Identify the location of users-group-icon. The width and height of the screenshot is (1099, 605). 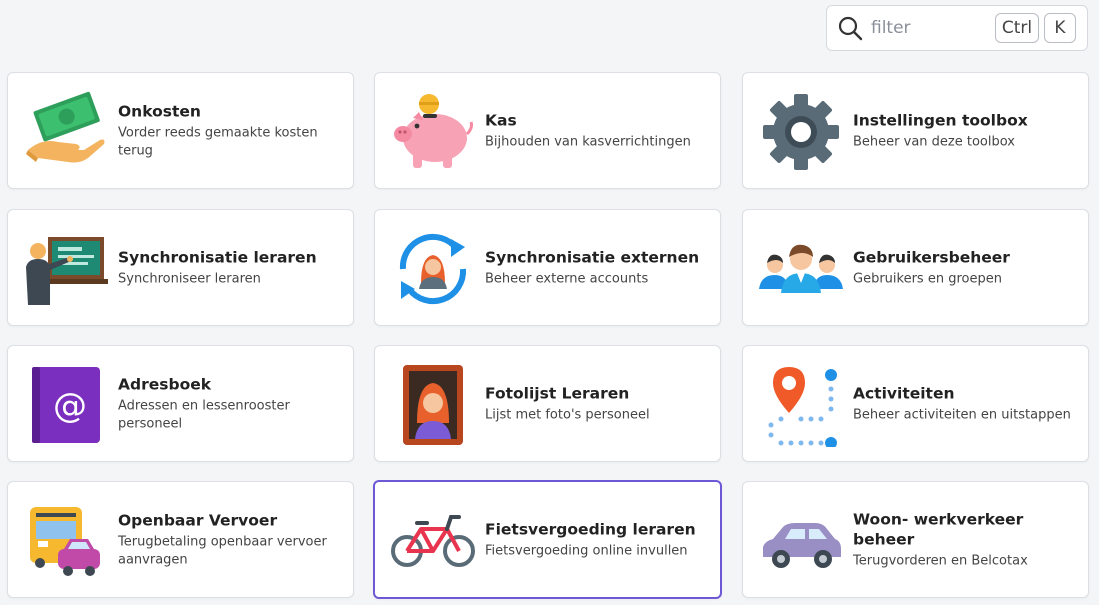
(801, 269).